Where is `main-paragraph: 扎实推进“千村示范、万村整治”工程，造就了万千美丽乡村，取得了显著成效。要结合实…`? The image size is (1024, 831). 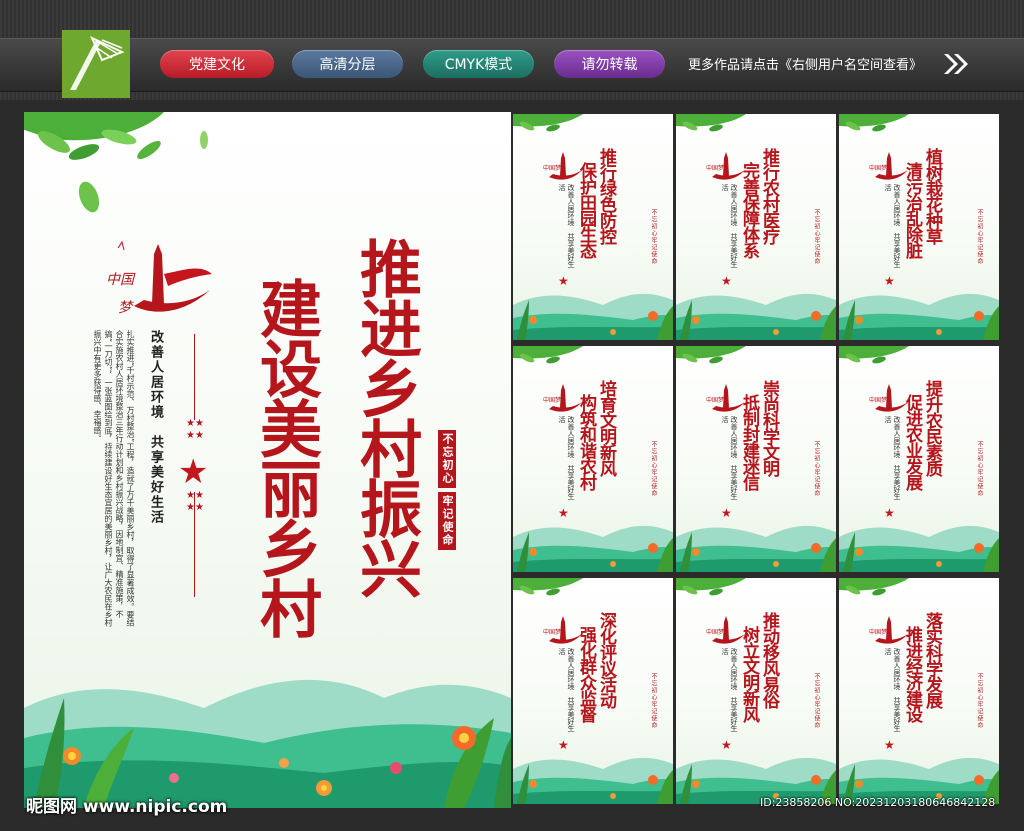
main-paragraph: 扎实推进“千村示范、万村整治”工程，造就了万千美丽乡村，取得了显著成效。要结合实… is located at coordinates (114, 478).